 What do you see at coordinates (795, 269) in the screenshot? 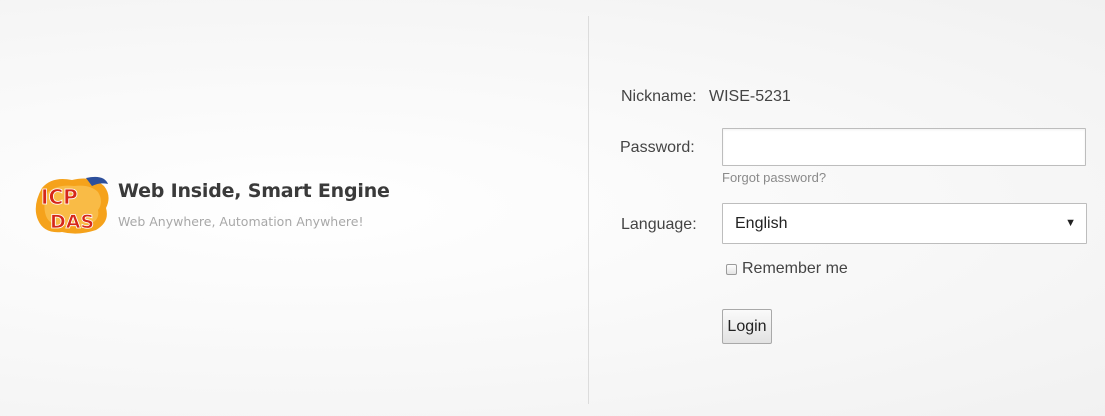
I see `remember-me-label: Remember me` at bounding box center [795, 269].